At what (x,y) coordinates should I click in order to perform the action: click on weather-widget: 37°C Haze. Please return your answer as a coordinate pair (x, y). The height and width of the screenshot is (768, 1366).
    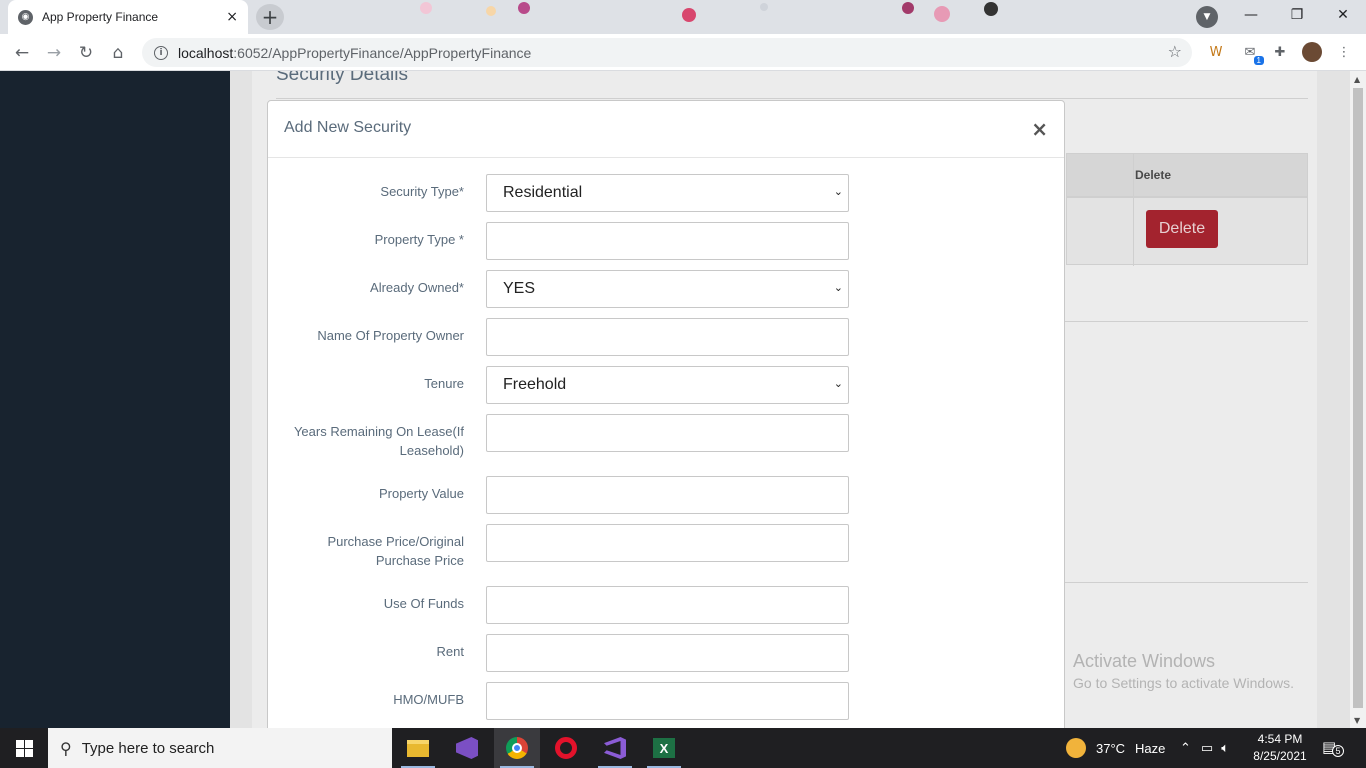
    Looking at the image, I should click on (1115, 748).